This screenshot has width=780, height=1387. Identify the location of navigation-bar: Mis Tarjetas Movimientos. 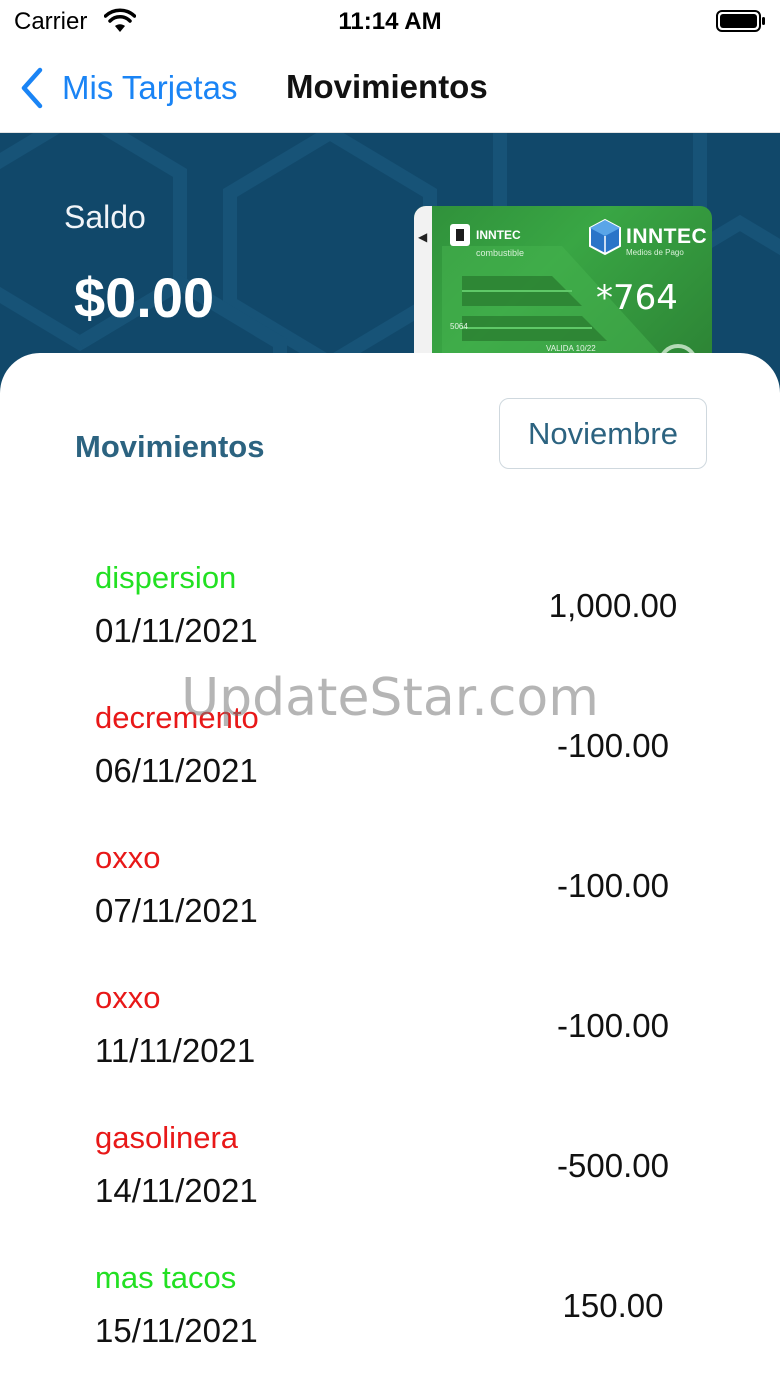
(390, 88).